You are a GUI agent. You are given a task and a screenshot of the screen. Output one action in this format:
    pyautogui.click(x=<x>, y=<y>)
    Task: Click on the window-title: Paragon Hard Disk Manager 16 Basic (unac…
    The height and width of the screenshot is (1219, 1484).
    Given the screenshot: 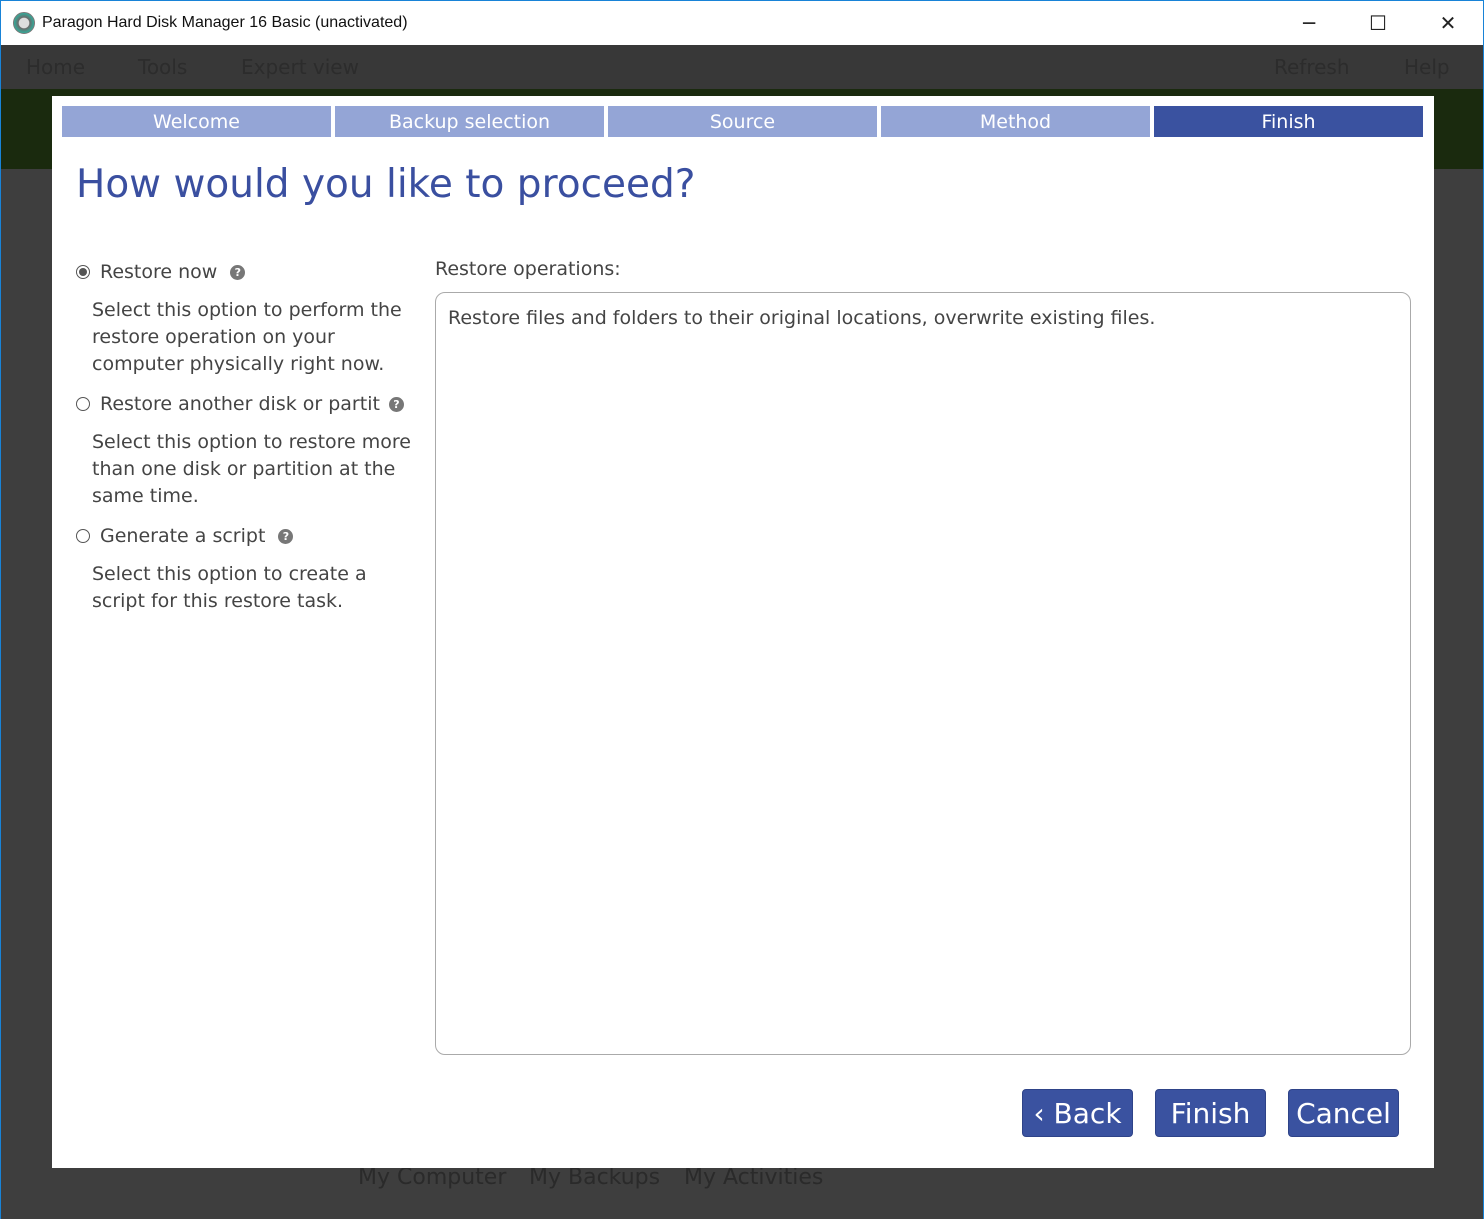 What is the action you would take?
    pyautogui.click(x=225, y=22)
    